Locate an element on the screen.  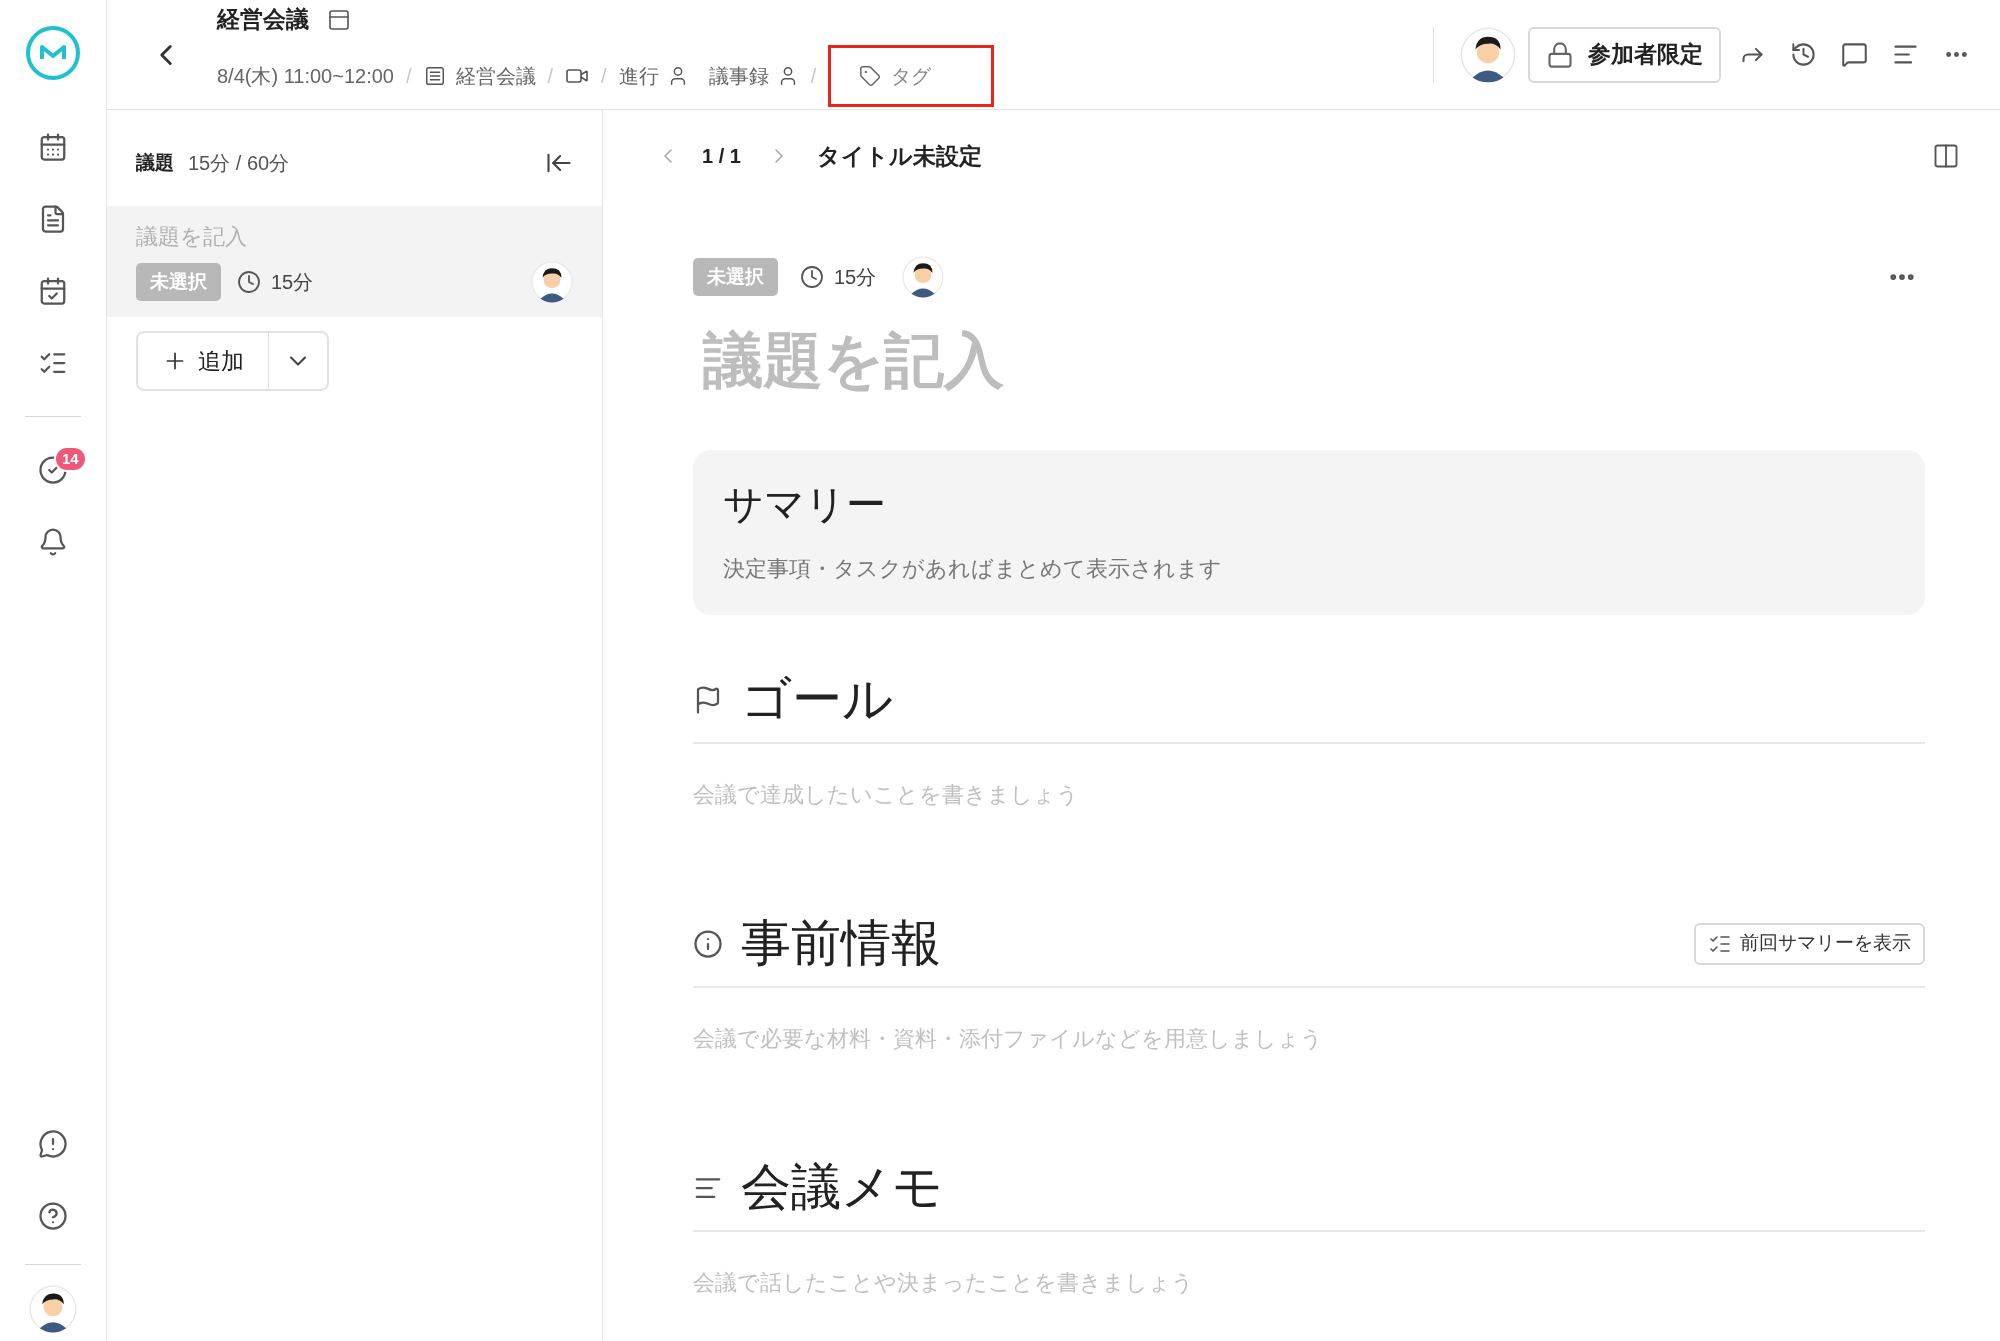
page-title: タイトル未設定 is located at coordinates (899, 156).